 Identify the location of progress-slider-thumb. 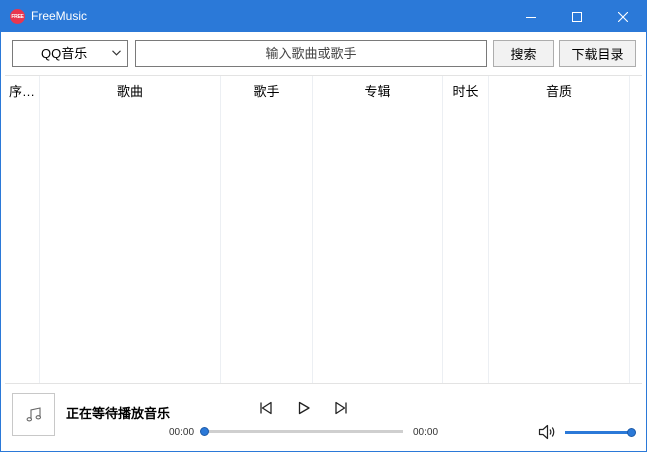
(204, 431).